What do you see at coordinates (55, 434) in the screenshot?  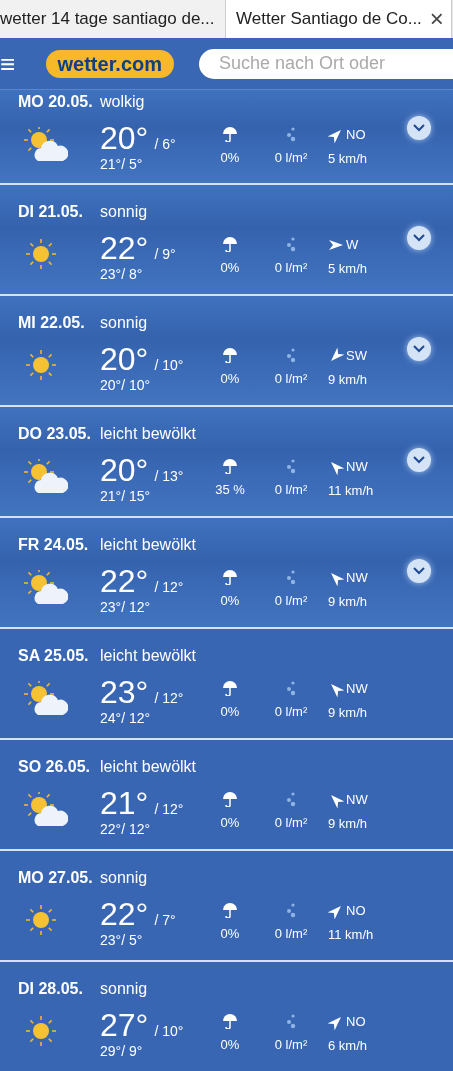 I see `day-date: DO 23.05.` at bounding box center [55, 434].